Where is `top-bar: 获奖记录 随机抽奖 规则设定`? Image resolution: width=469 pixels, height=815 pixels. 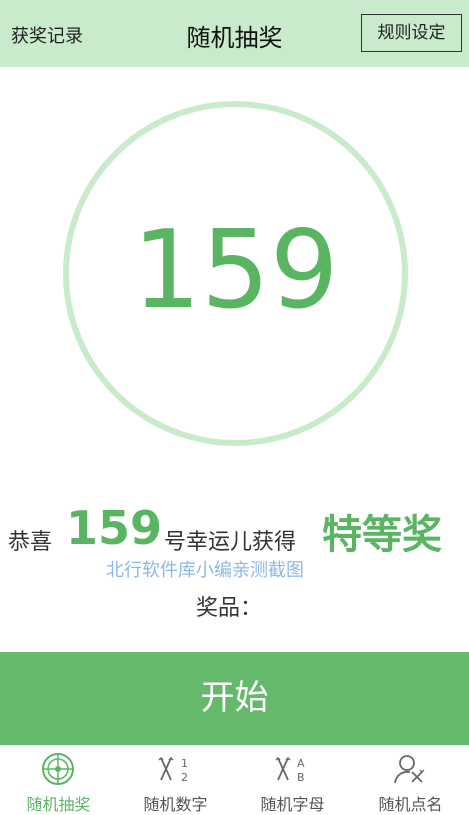
top-bar: 获奖记录 随机抽奖 规则设定 is located at coordinates (234, 33).